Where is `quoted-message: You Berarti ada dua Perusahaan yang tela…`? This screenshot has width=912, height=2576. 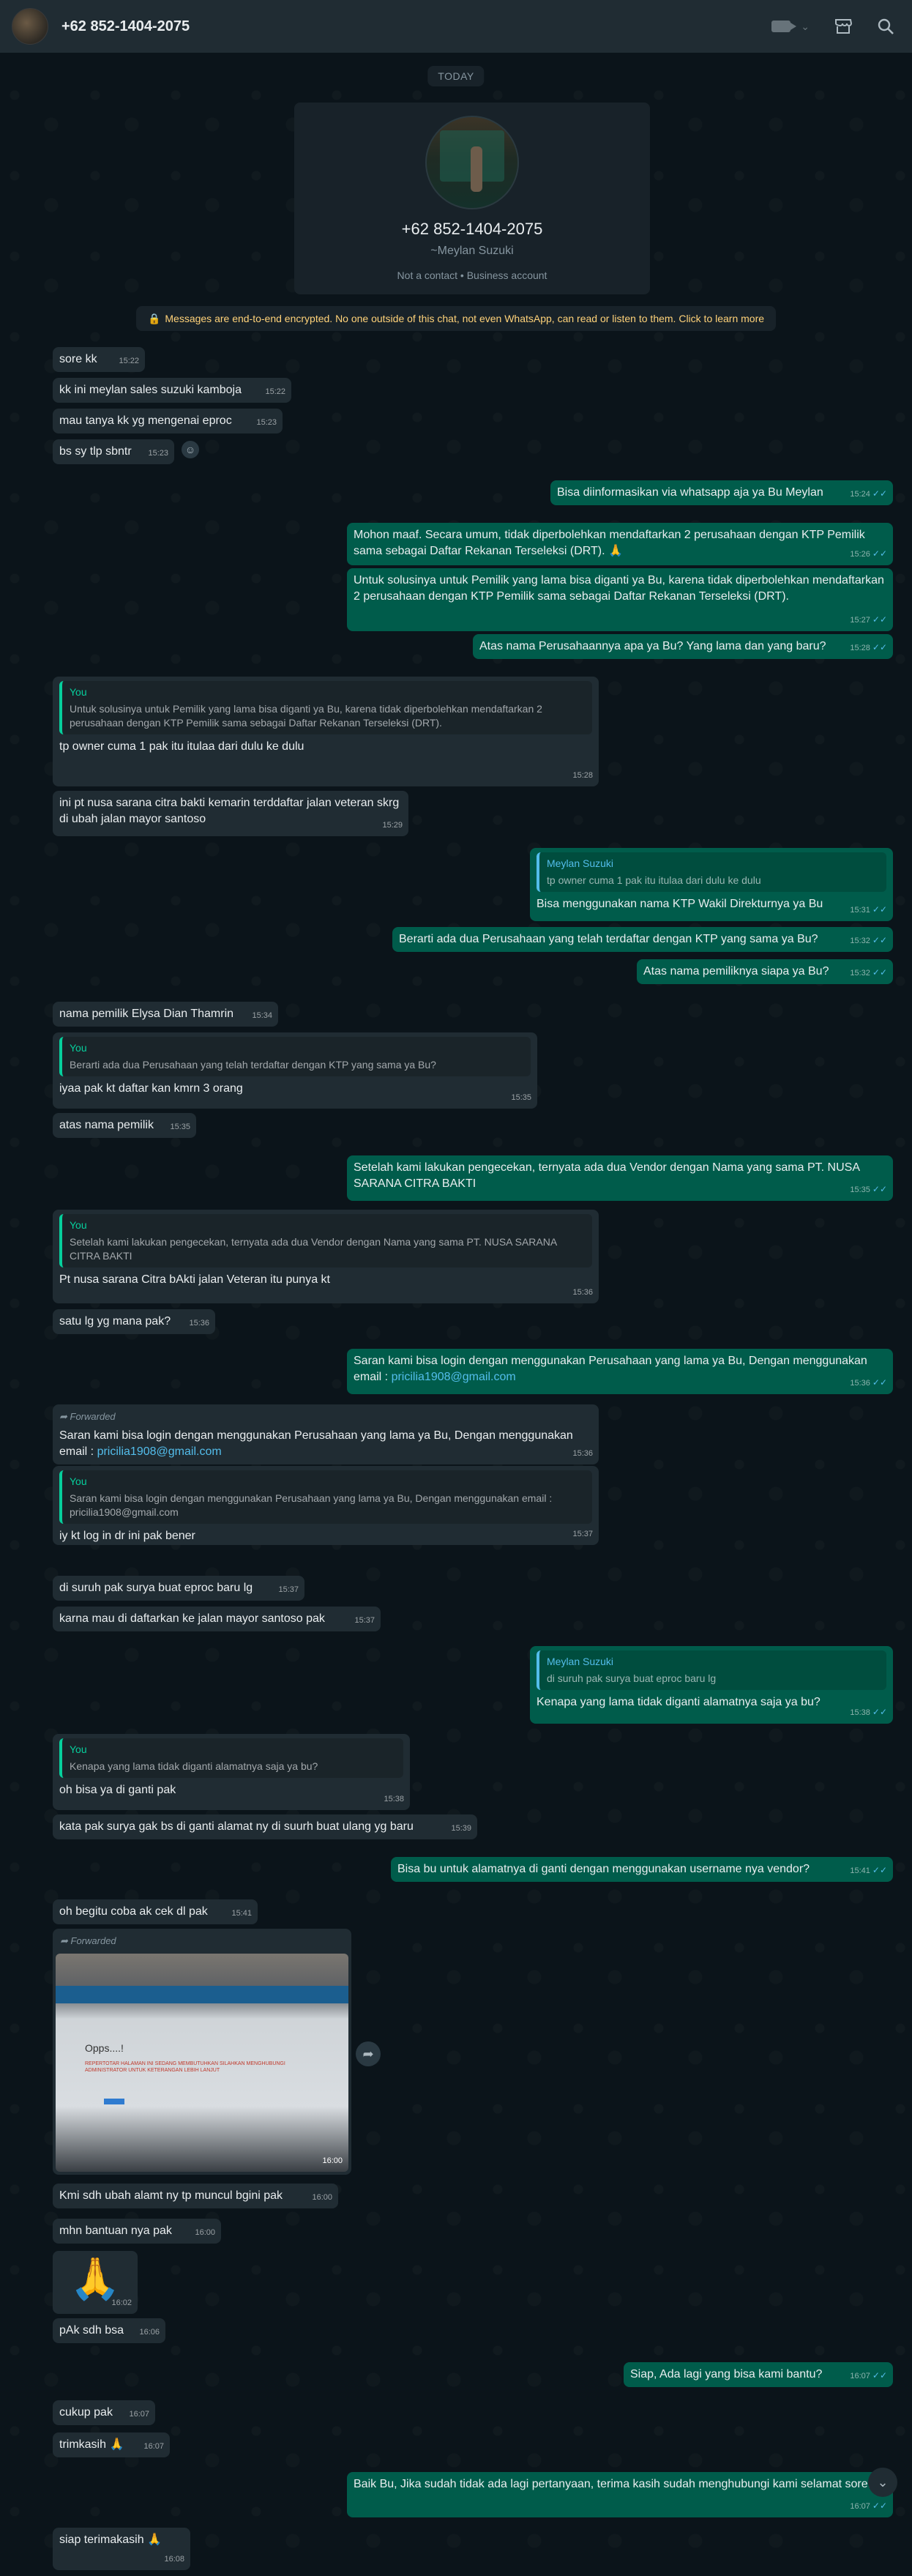 quoted-message: You Berarti ada dua Perusahaan yang tela… is located at coordinates (295, 1056).